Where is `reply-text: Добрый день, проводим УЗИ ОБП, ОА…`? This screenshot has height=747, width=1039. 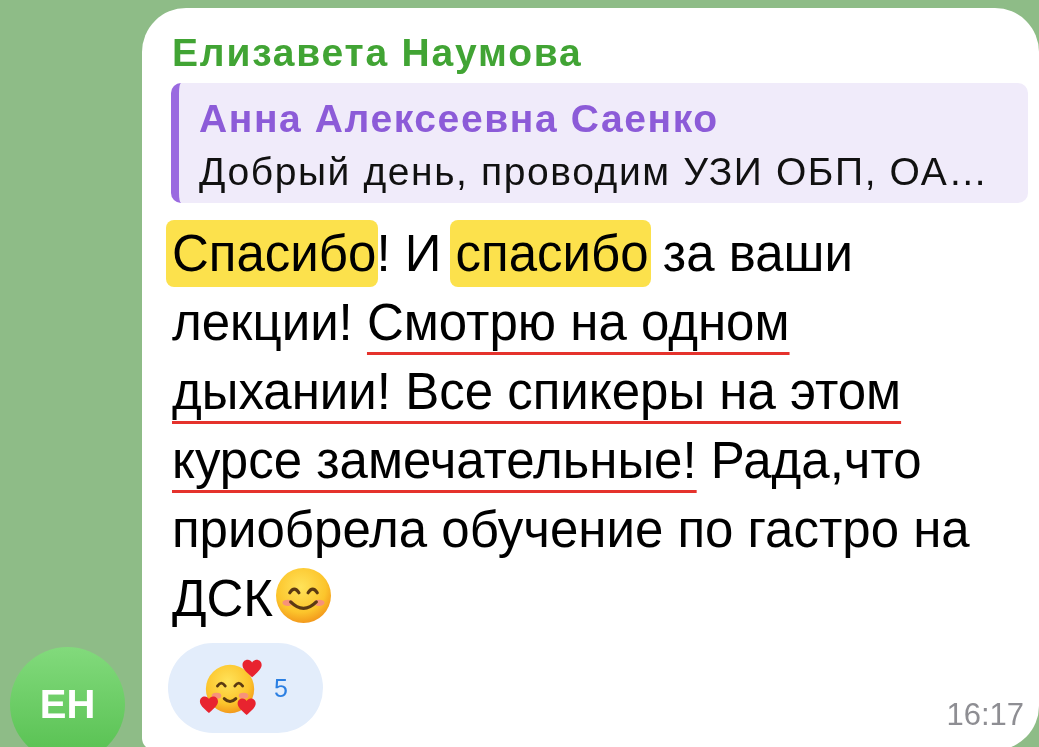 reply-text: Добрый день, проводим УЗИ ОБП, ОА… is located at coordinates (594, 172).